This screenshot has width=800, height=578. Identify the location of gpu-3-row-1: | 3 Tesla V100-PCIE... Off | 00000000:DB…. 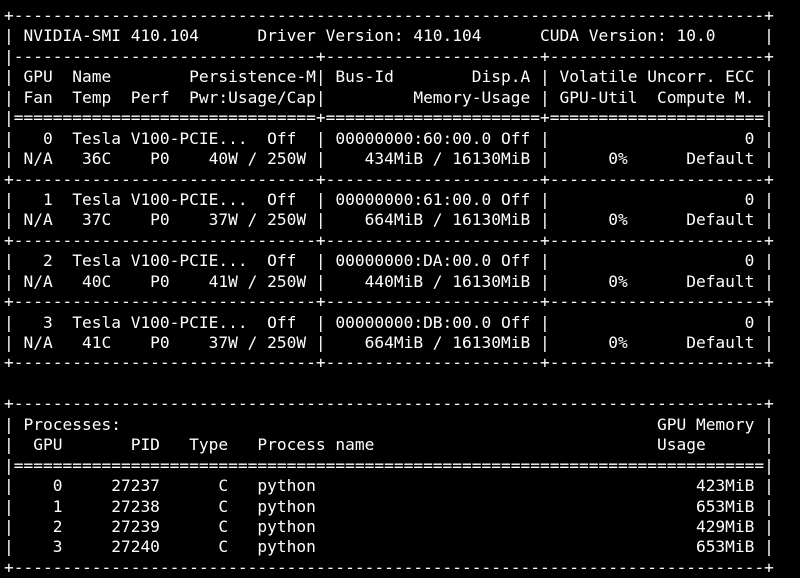
(389, 322).